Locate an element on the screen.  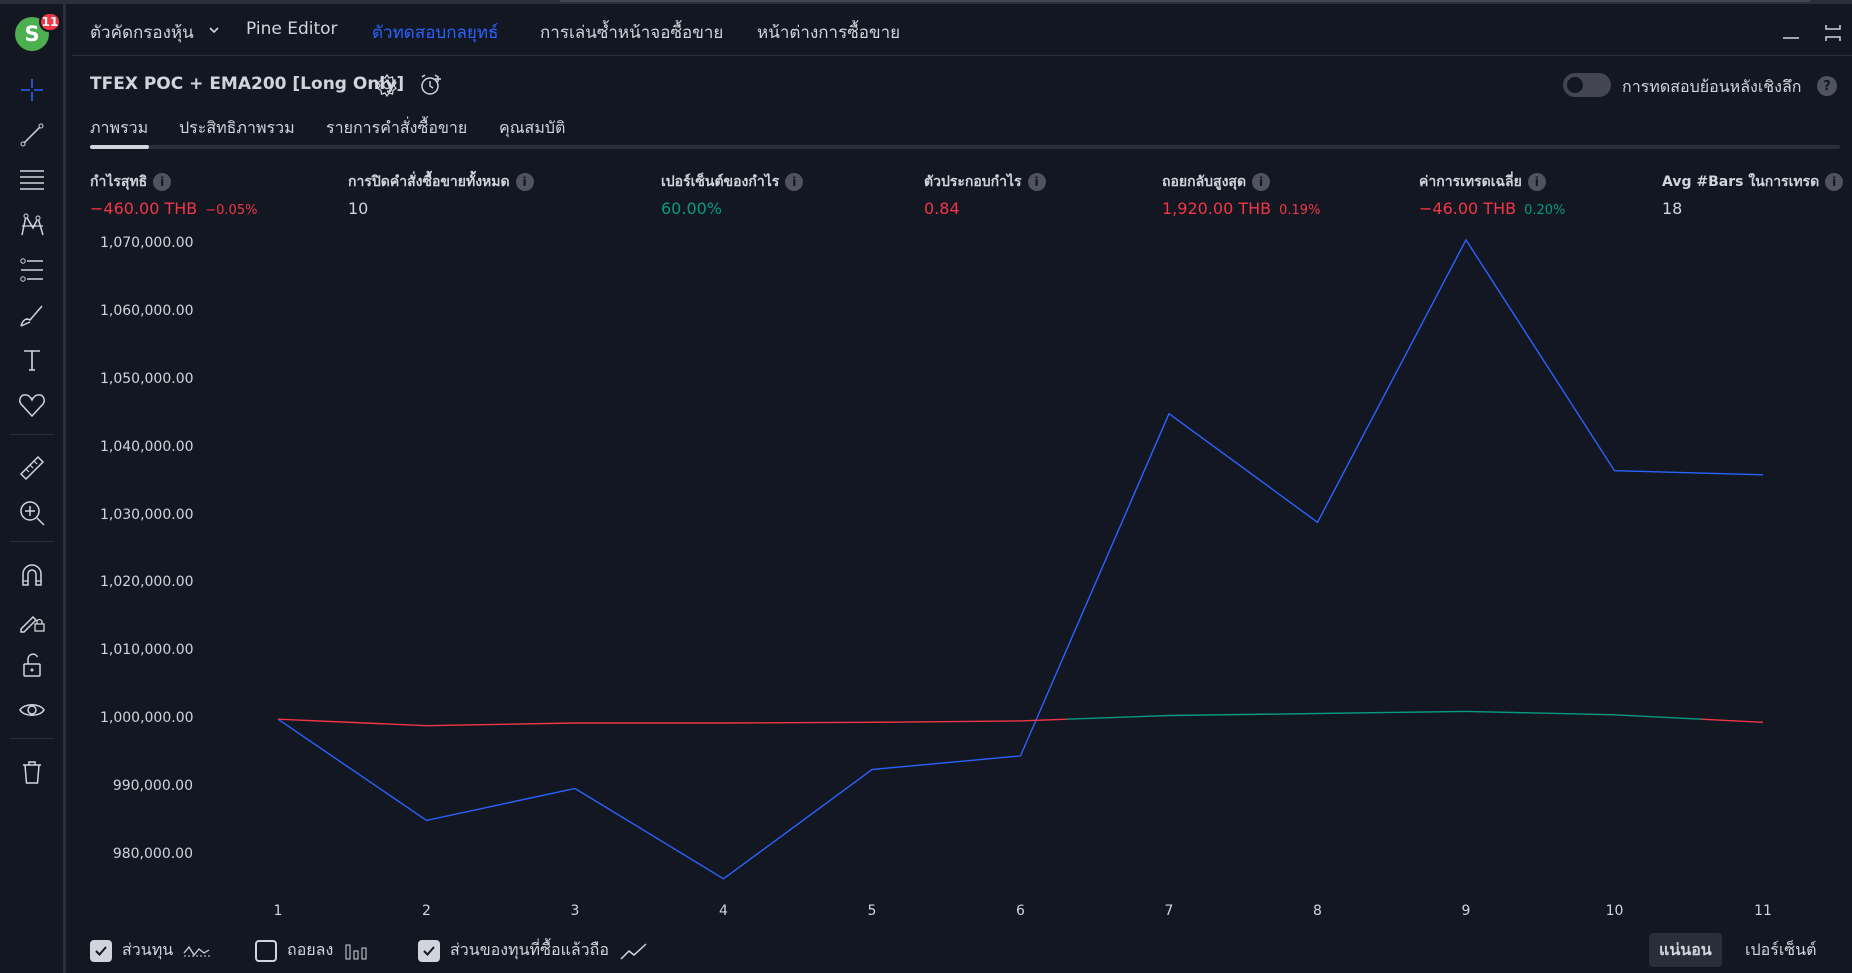
percent-scale-button: เปอร์เซ็นต์ is located at coordinates (1780, 950).